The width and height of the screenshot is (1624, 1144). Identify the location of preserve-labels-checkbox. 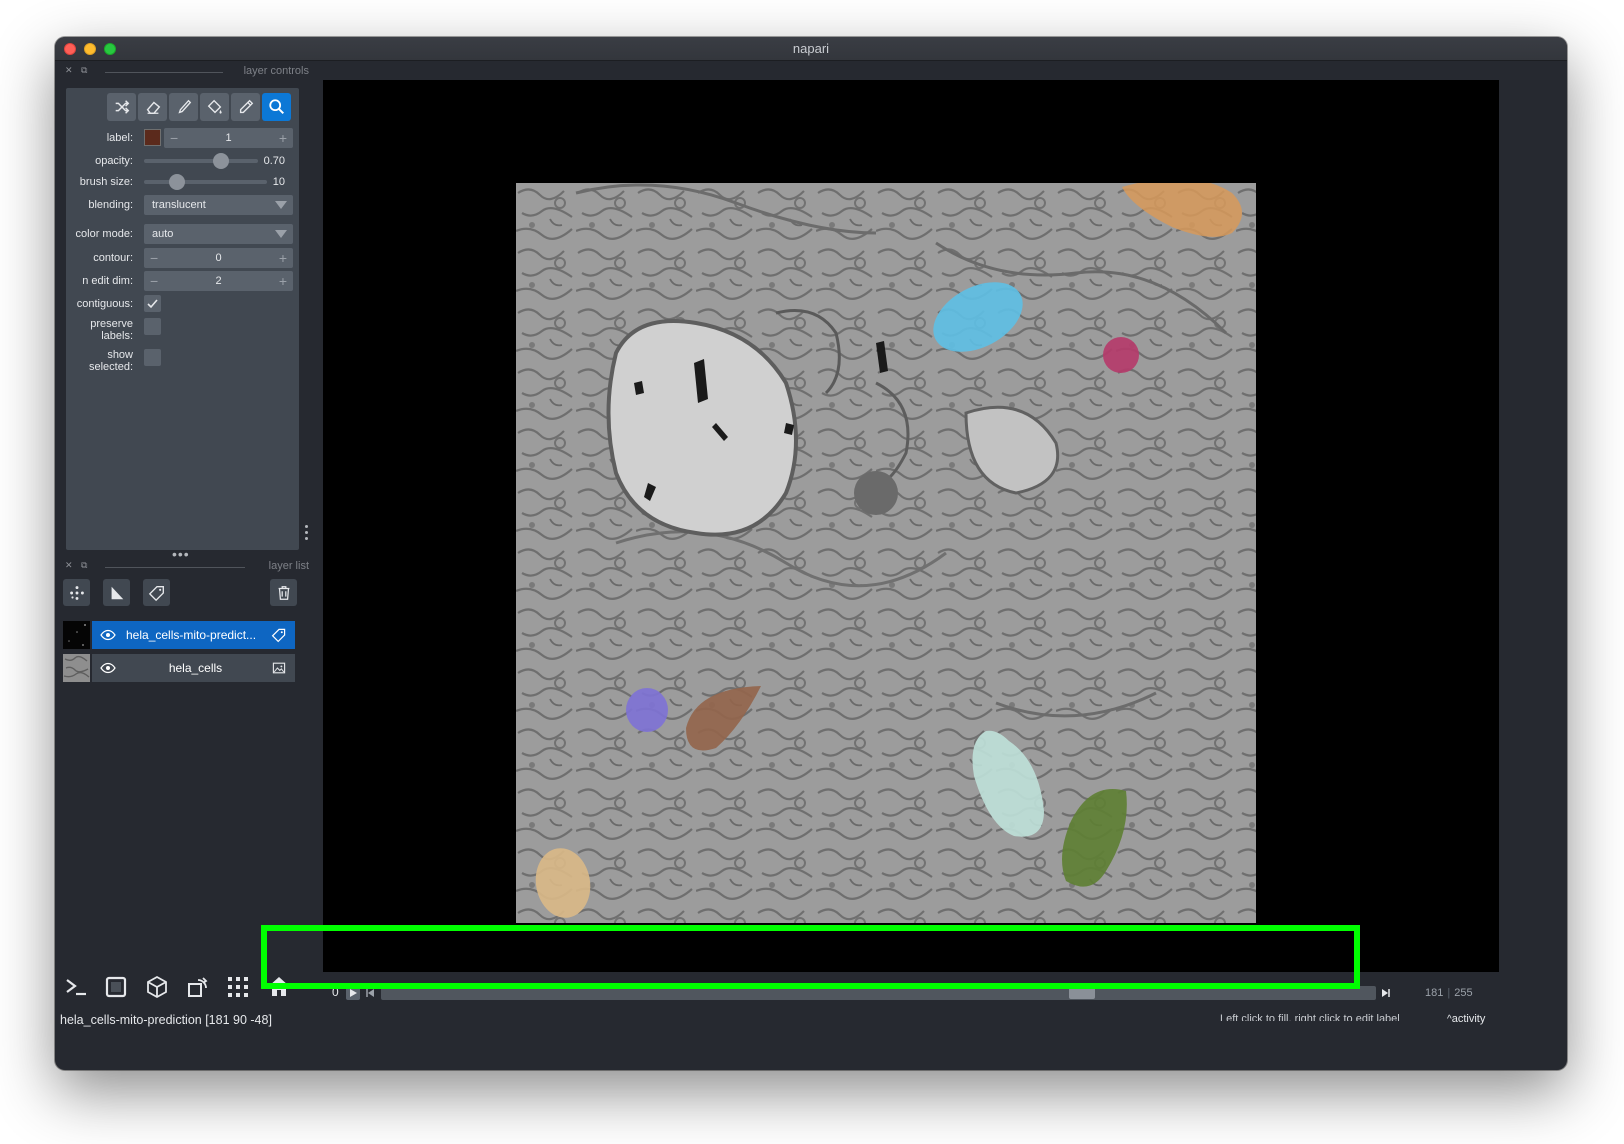
(152, 326).